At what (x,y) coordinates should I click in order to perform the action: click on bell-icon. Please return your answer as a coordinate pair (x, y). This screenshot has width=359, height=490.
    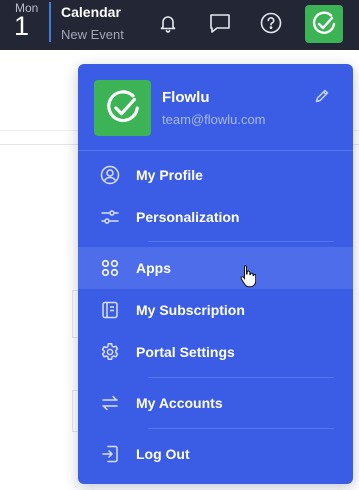
    Looking at the image, I should click on (168, 23).